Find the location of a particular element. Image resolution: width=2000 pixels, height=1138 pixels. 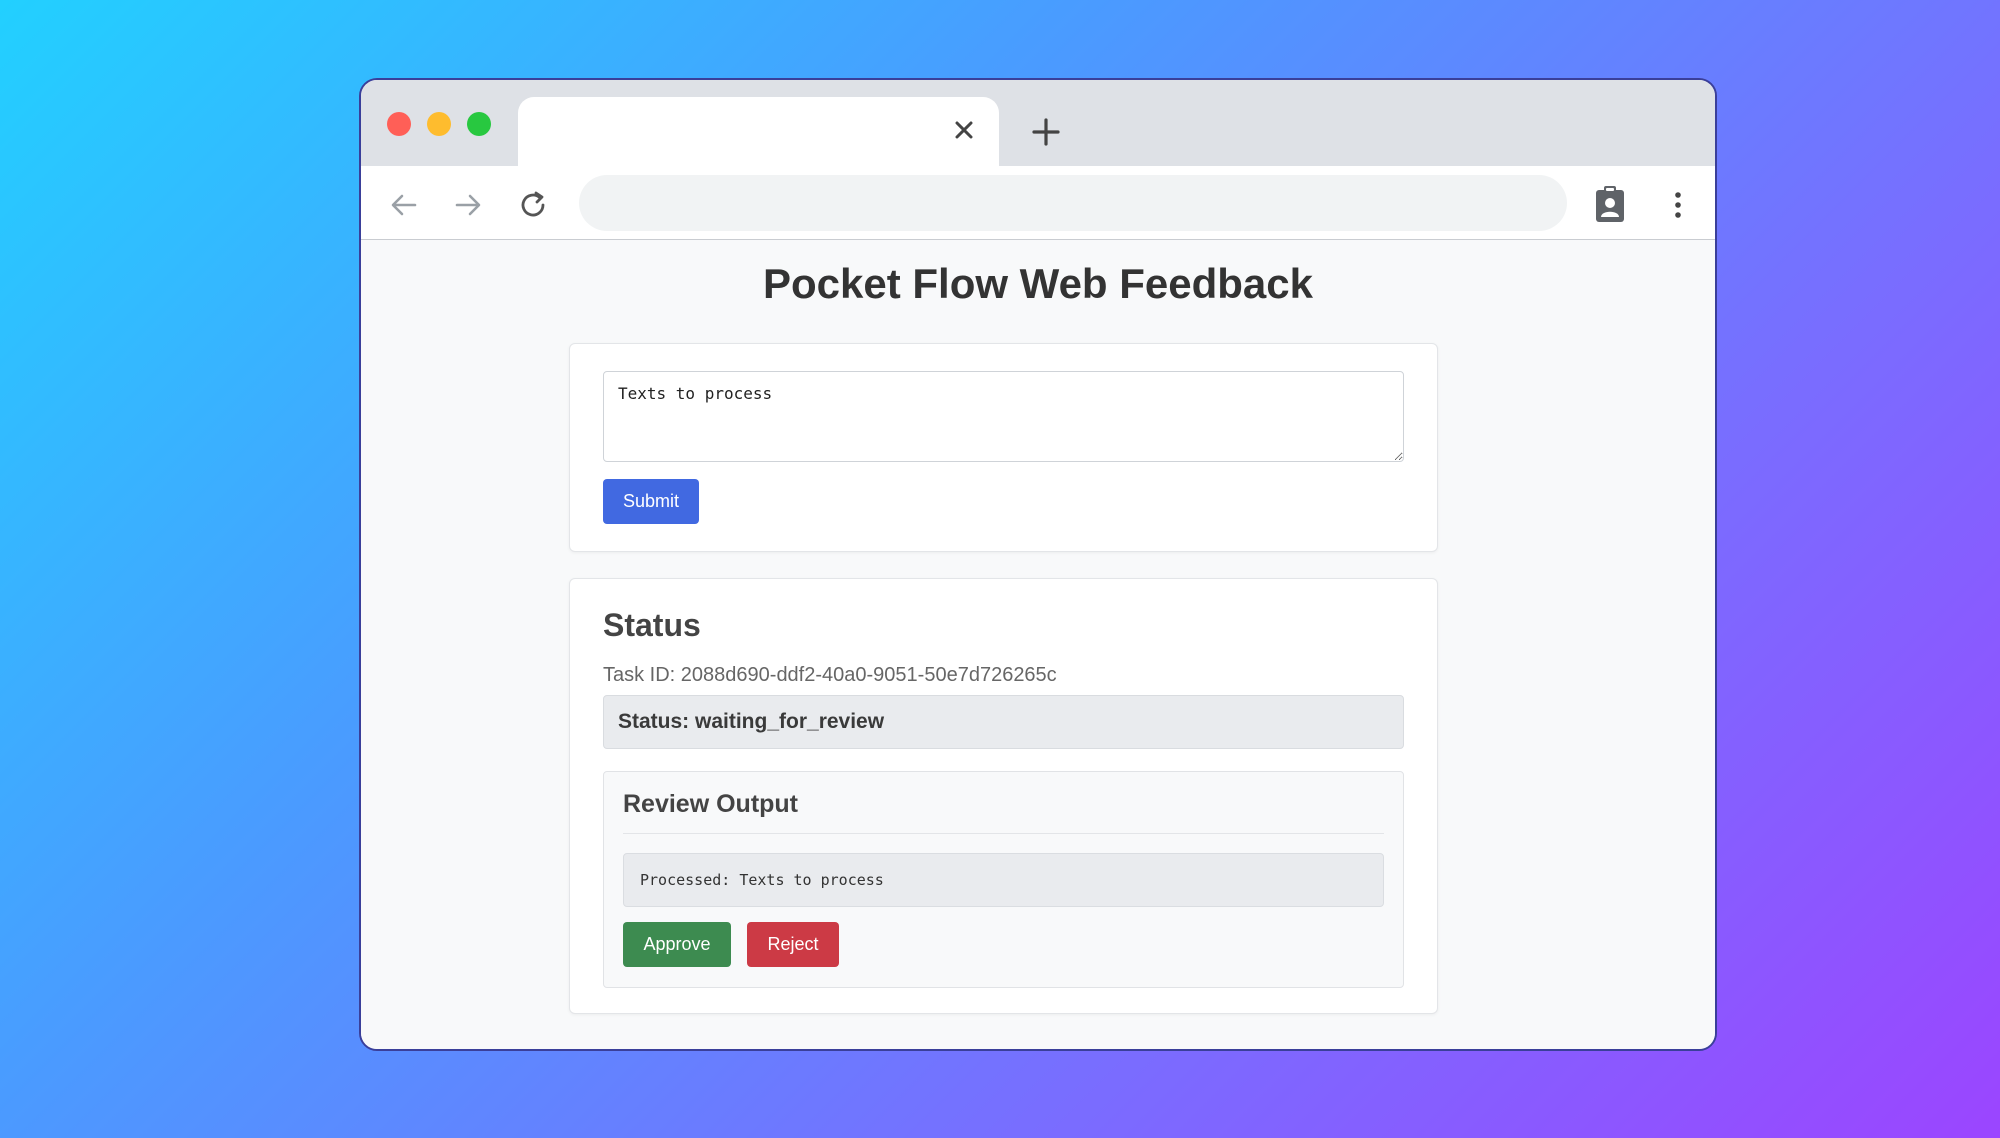

status-heading: Status is located at coordinates (652, 625).